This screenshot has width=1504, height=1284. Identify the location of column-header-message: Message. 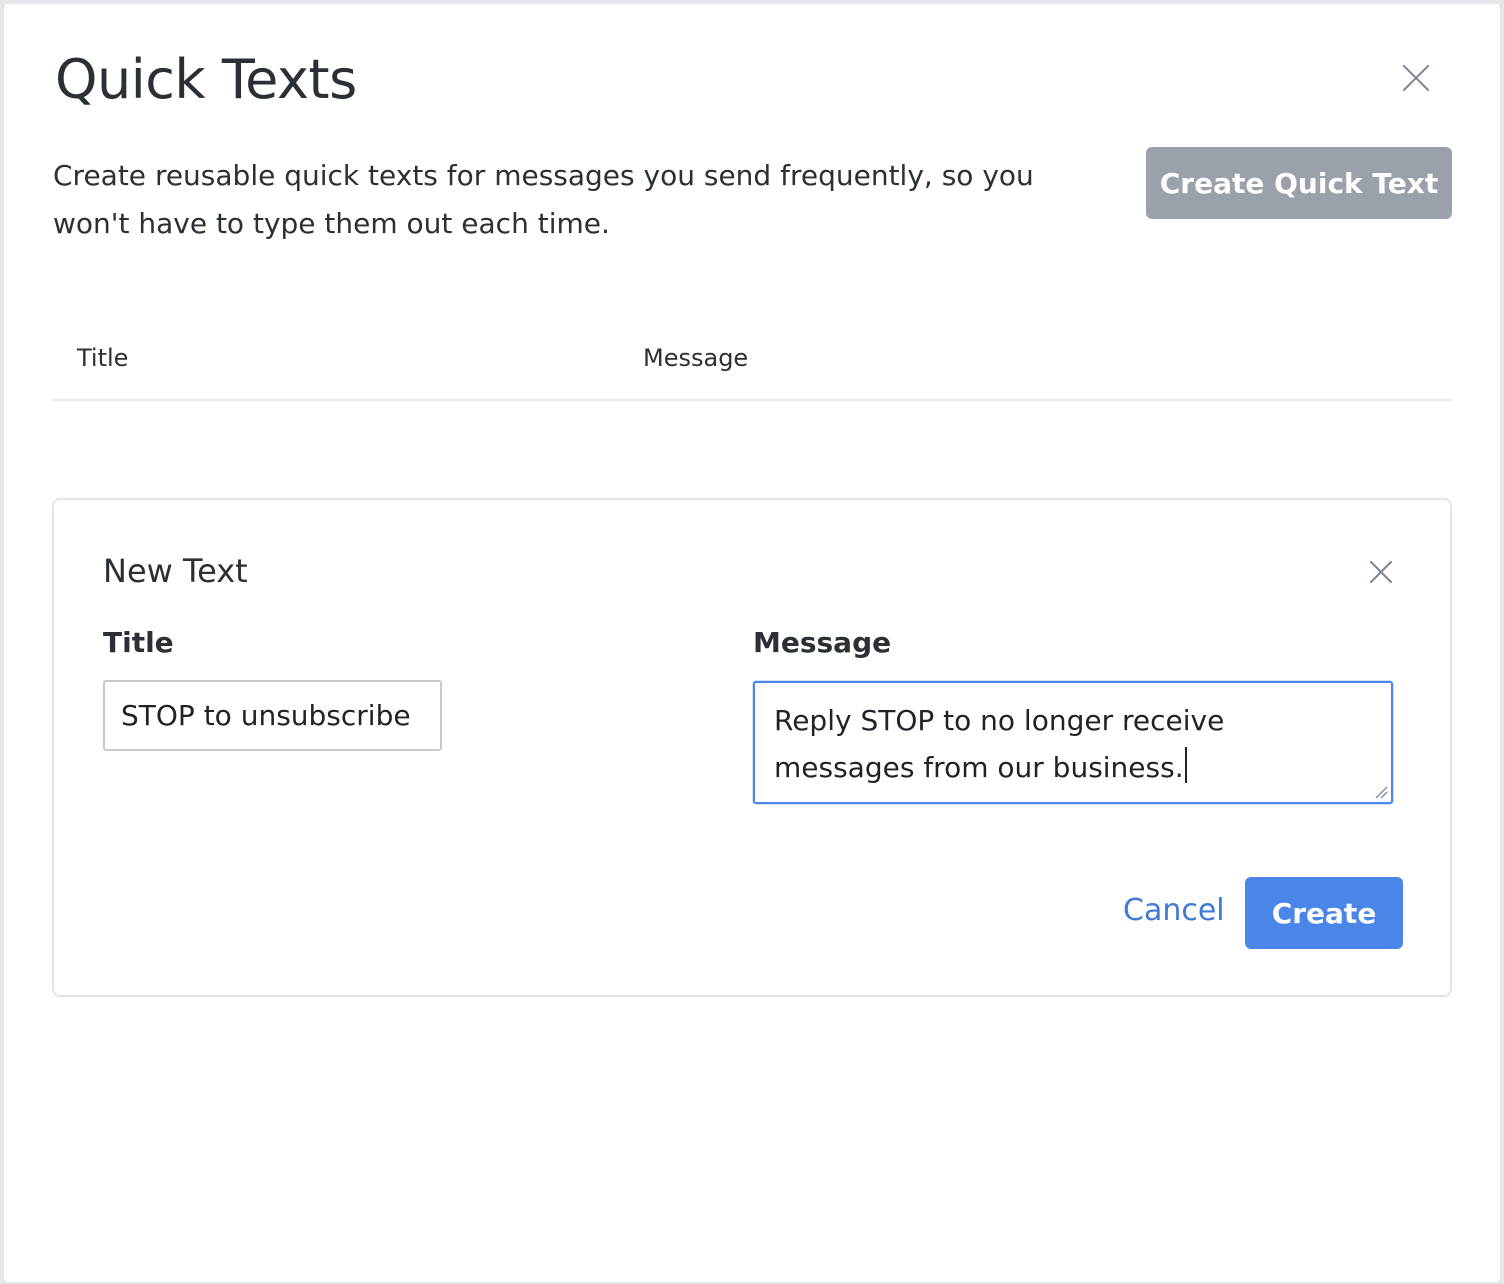
(696, 358).